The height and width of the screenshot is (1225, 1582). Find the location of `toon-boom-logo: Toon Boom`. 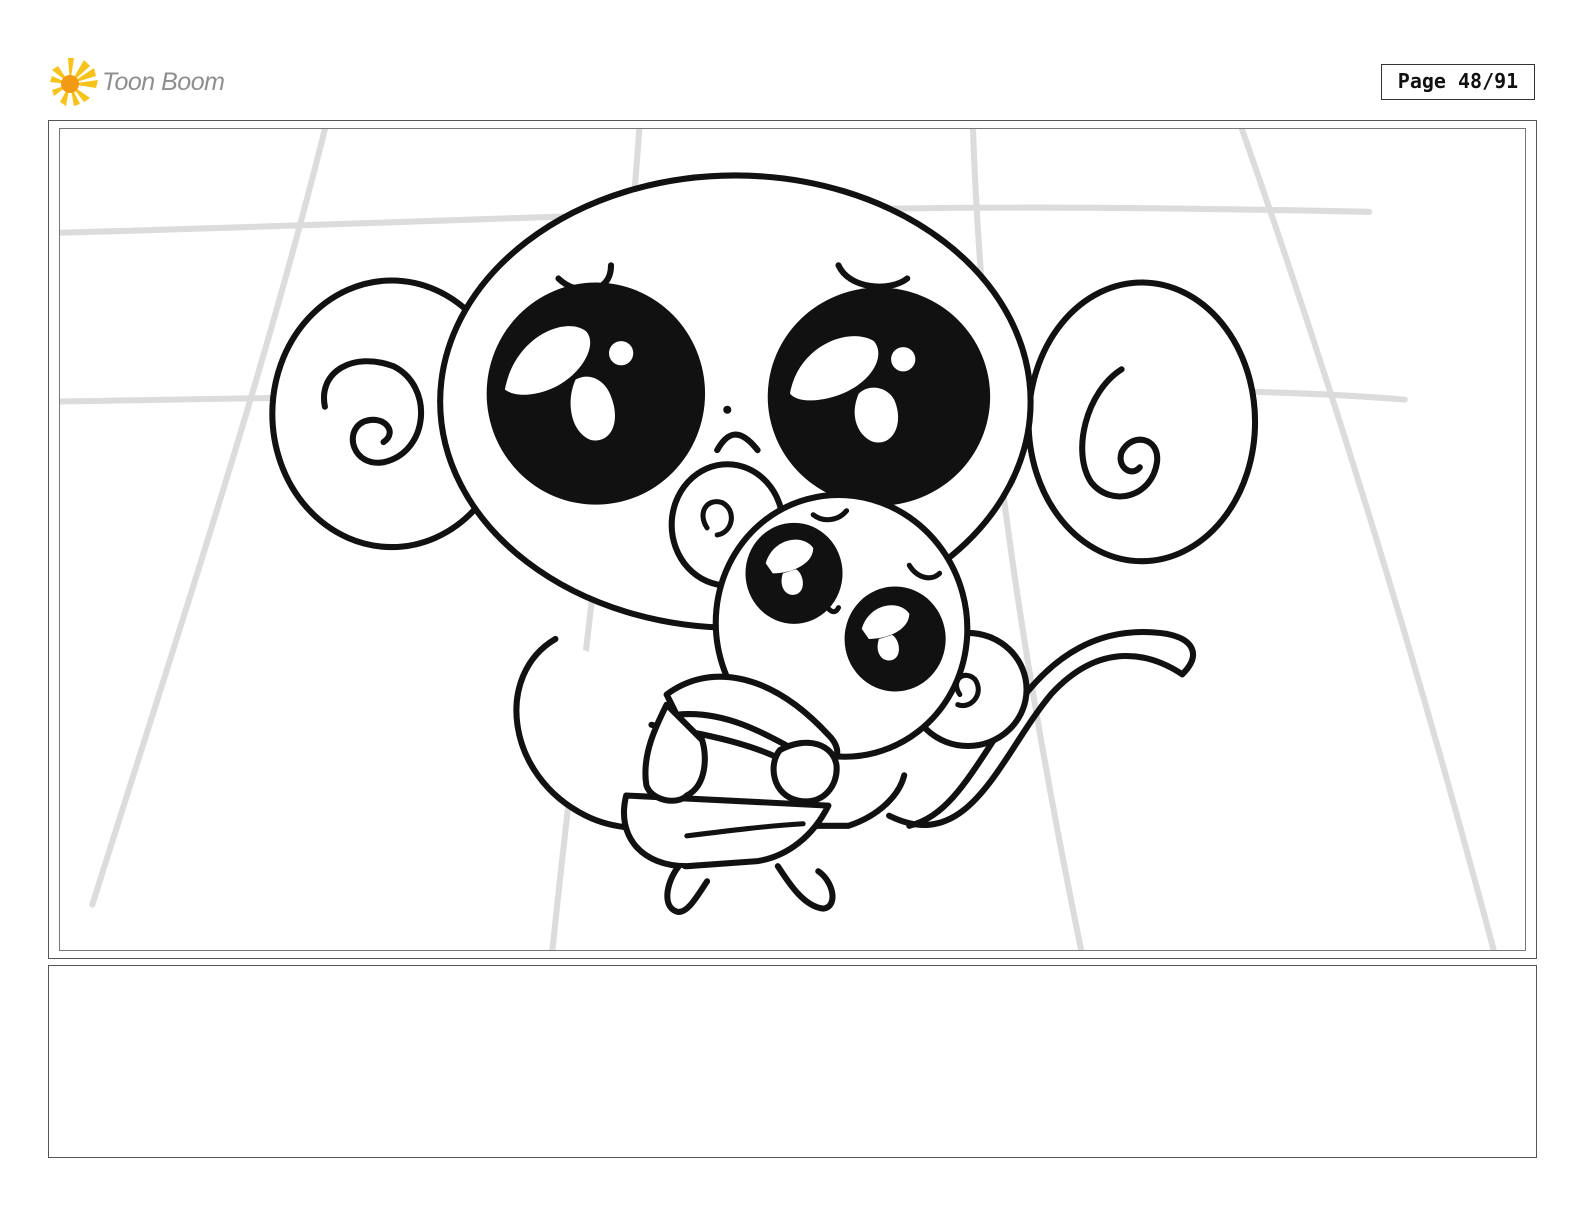

toon-boom-logo: Toon Boom is located at coordinates (170, 82).